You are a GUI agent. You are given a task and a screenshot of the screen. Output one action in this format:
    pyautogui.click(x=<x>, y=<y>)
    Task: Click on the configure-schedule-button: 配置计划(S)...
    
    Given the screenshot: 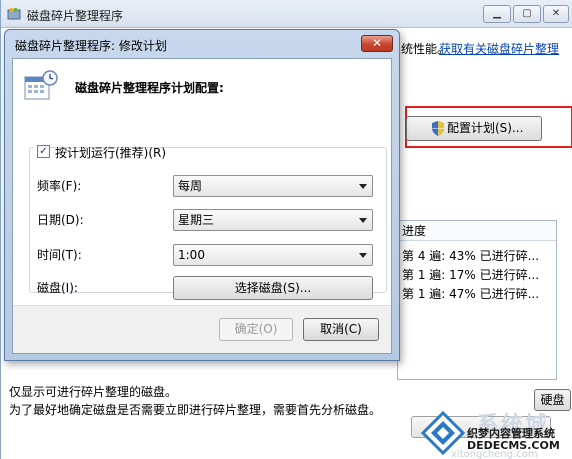 What is the action you would take?
    pyautogui.click(x=474, y=128)
    